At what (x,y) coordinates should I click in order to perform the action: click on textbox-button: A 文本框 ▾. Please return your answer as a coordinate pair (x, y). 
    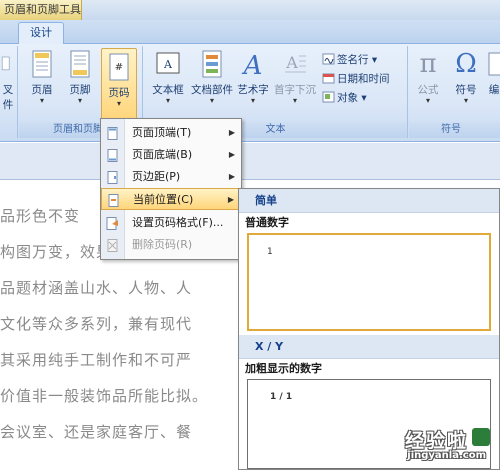
    Looking at the image, I should click on (168, 83).